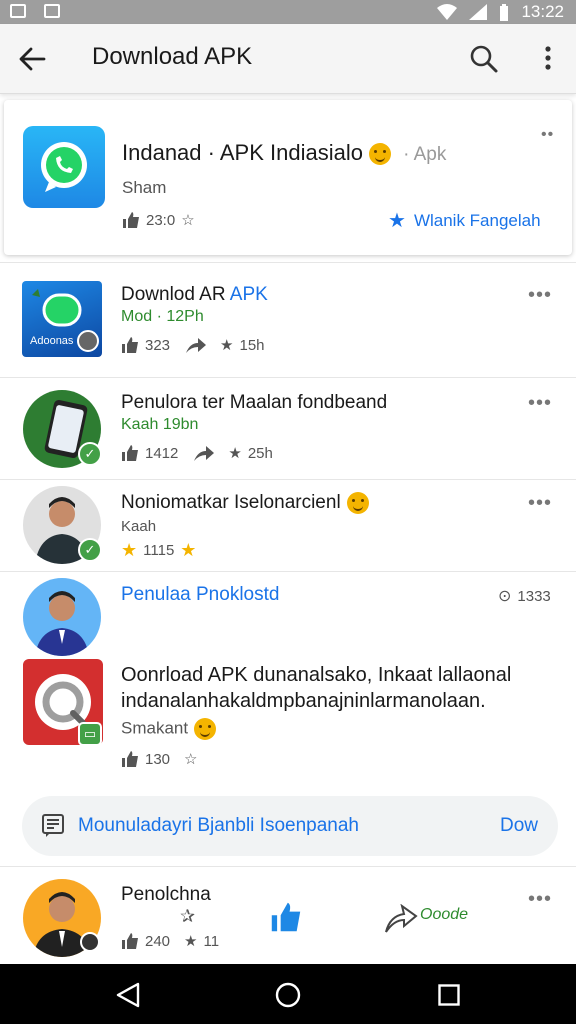 The height and width of the screenshot is (1024, 576). I want to click on featured-action-label: Wlanik Fangelah, so click(477, 220).